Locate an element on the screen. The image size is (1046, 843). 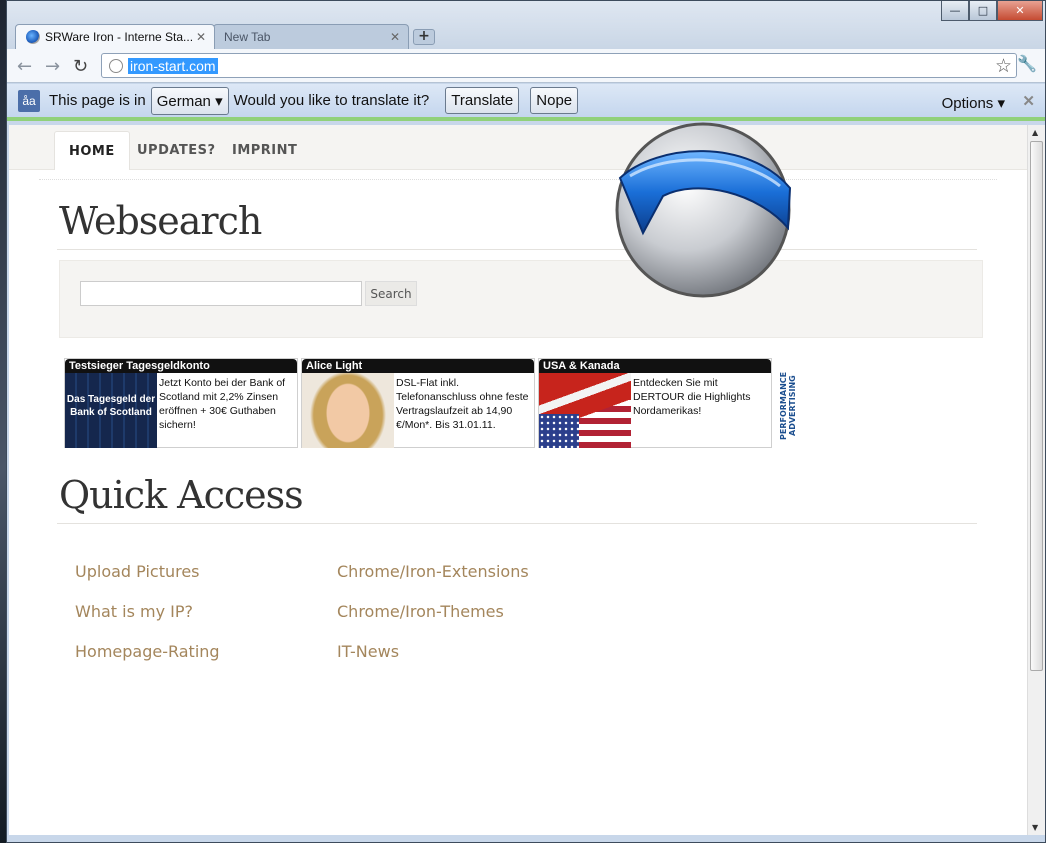
vertical-scrollbar: ▲ ▼ is located at coordinates (1036, 480).